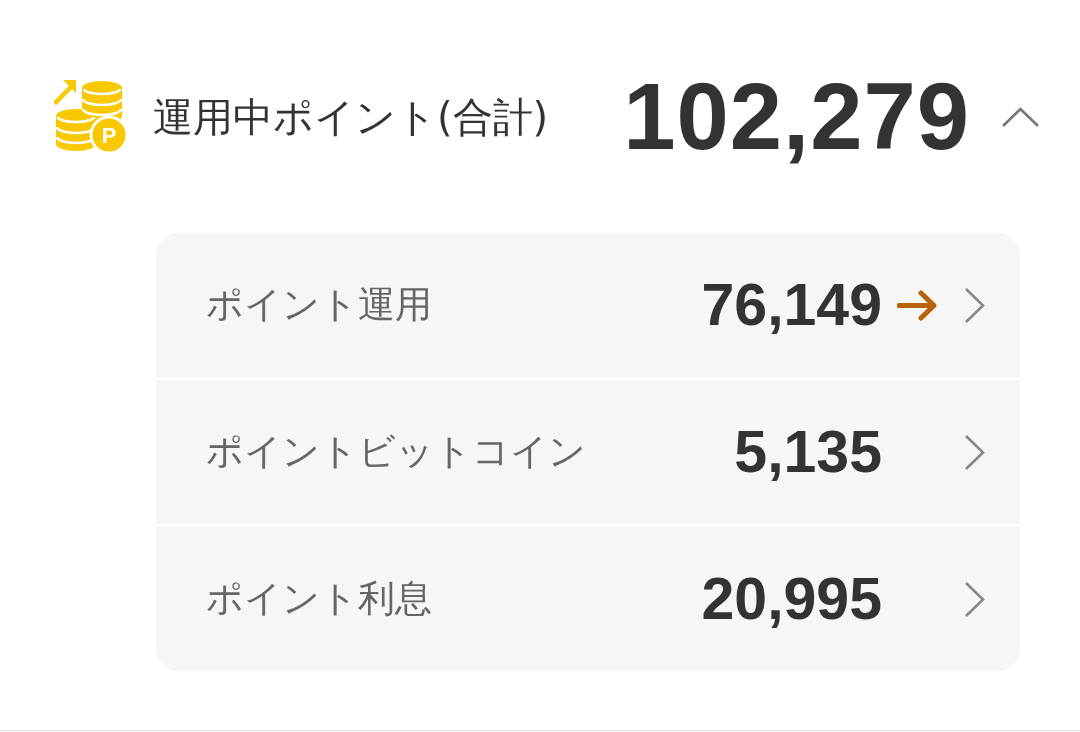  Describe the element at coordinates (319, 599) in the screenshot. I see `row-label: ポイント利息` at that location.